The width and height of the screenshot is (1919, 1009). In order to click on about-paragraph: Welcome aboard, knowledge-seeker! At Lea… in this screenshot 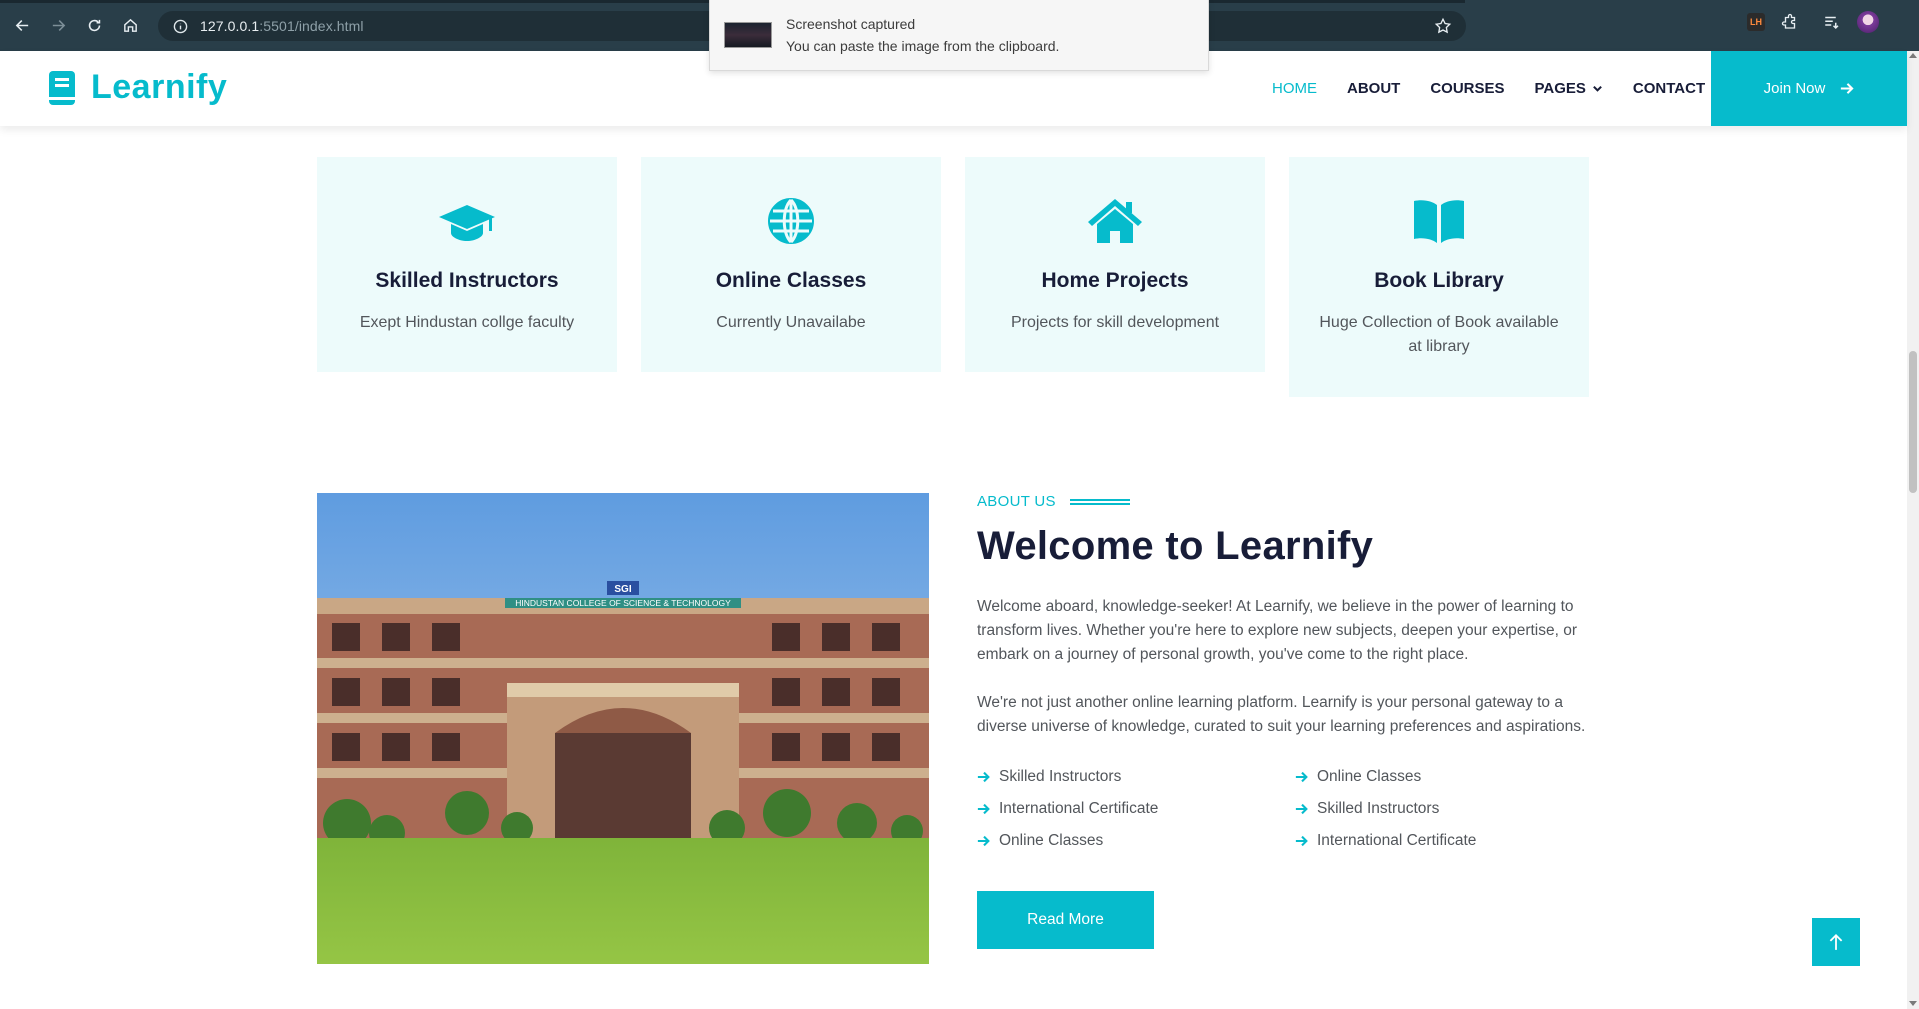, I will do `click(1277, 630)`.